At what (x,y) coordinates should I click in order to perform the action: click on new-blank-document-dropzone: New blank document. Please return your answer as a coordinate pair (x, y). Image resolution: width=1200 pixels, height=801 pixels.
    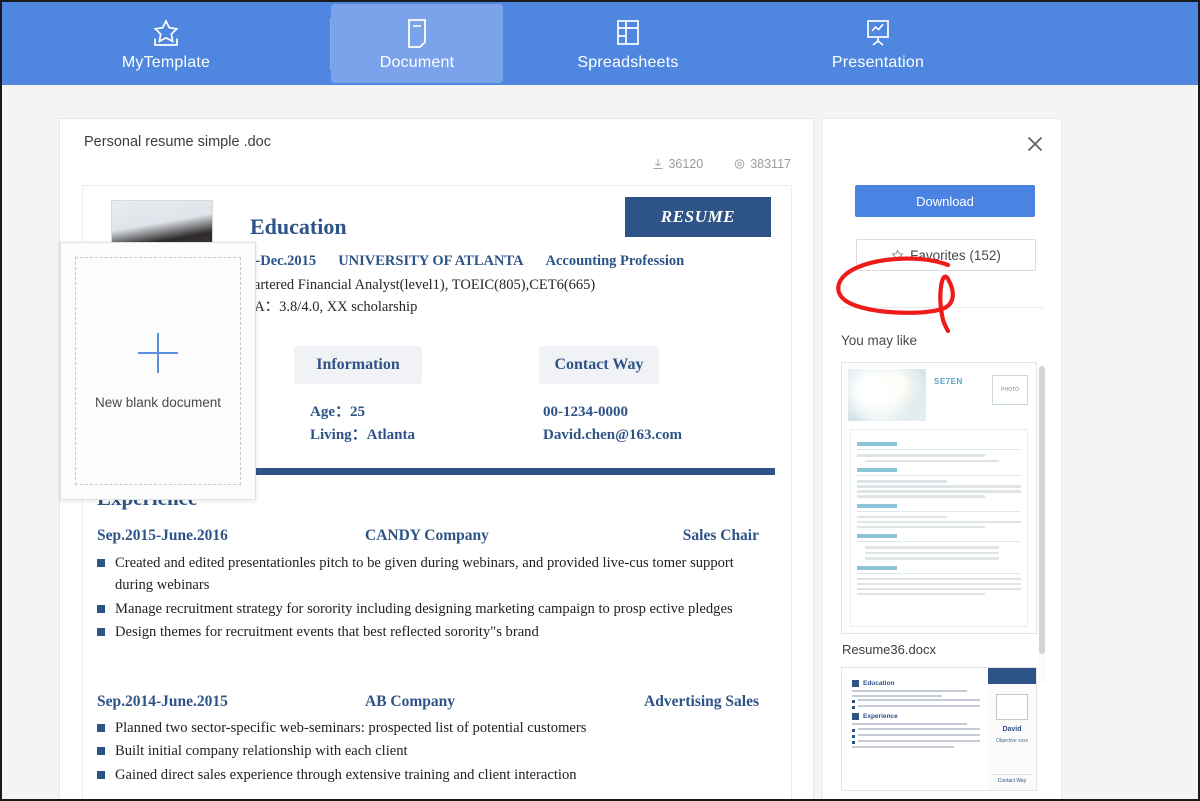
    Looking at the image, I should click on (158, 371).